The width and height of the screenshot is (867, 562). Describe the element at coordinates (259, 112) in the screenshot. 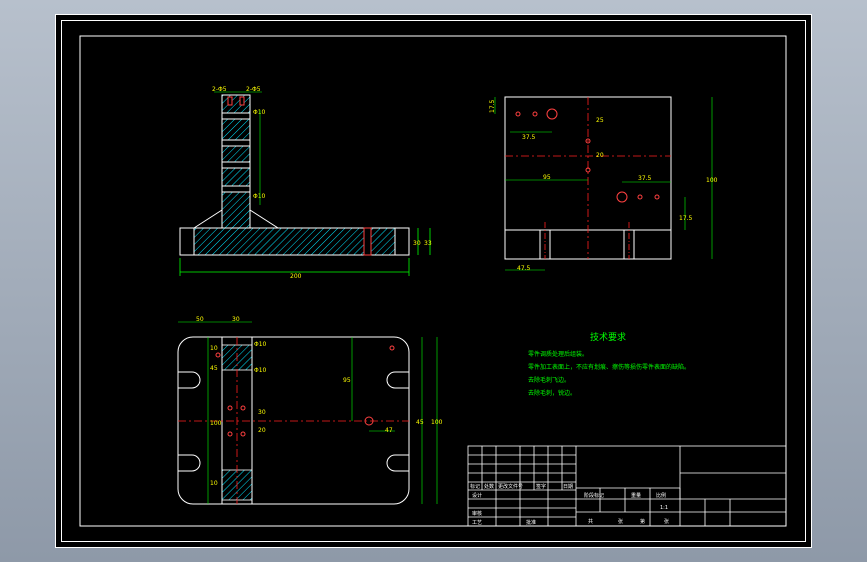

I see `dim-side-1: Φ10` at that location.